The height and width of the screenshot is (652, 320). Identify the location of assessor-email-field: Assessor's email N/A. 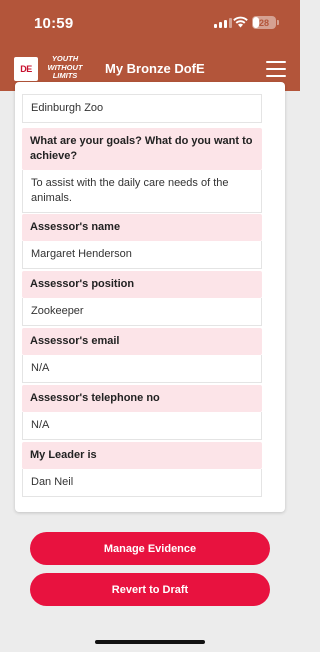
(142, 355).